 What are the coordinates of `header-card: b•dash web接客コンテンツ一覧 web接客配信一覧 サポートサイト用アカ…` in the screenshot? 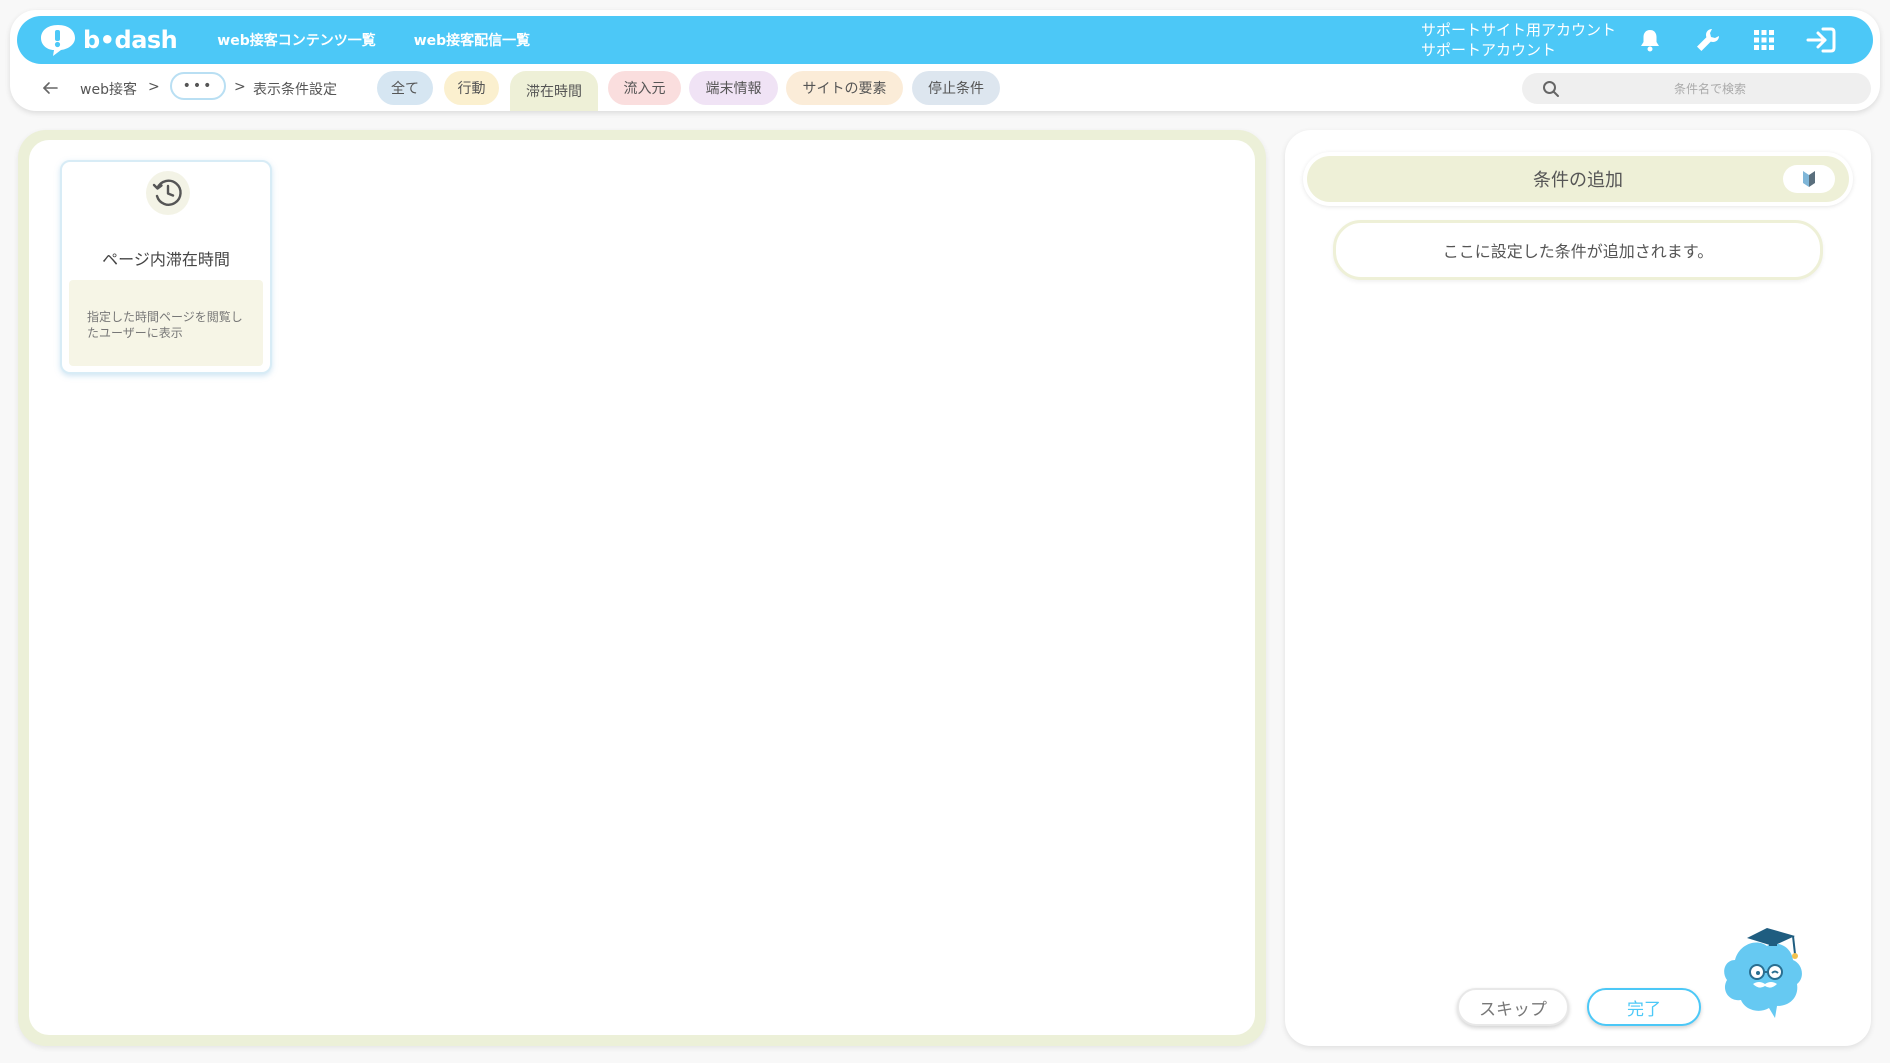 It's located at (945, 60).